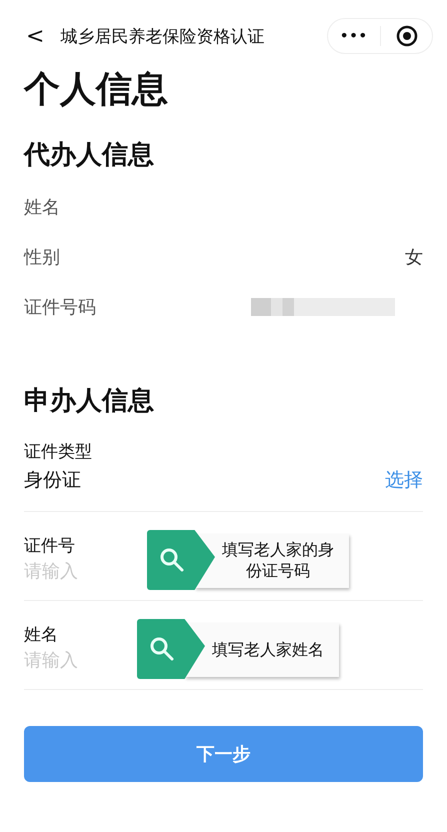 The image size is (447, 832). Describe the element at coordinates (414, 257) in the screenshot. I see `field-value: 女` at that location.